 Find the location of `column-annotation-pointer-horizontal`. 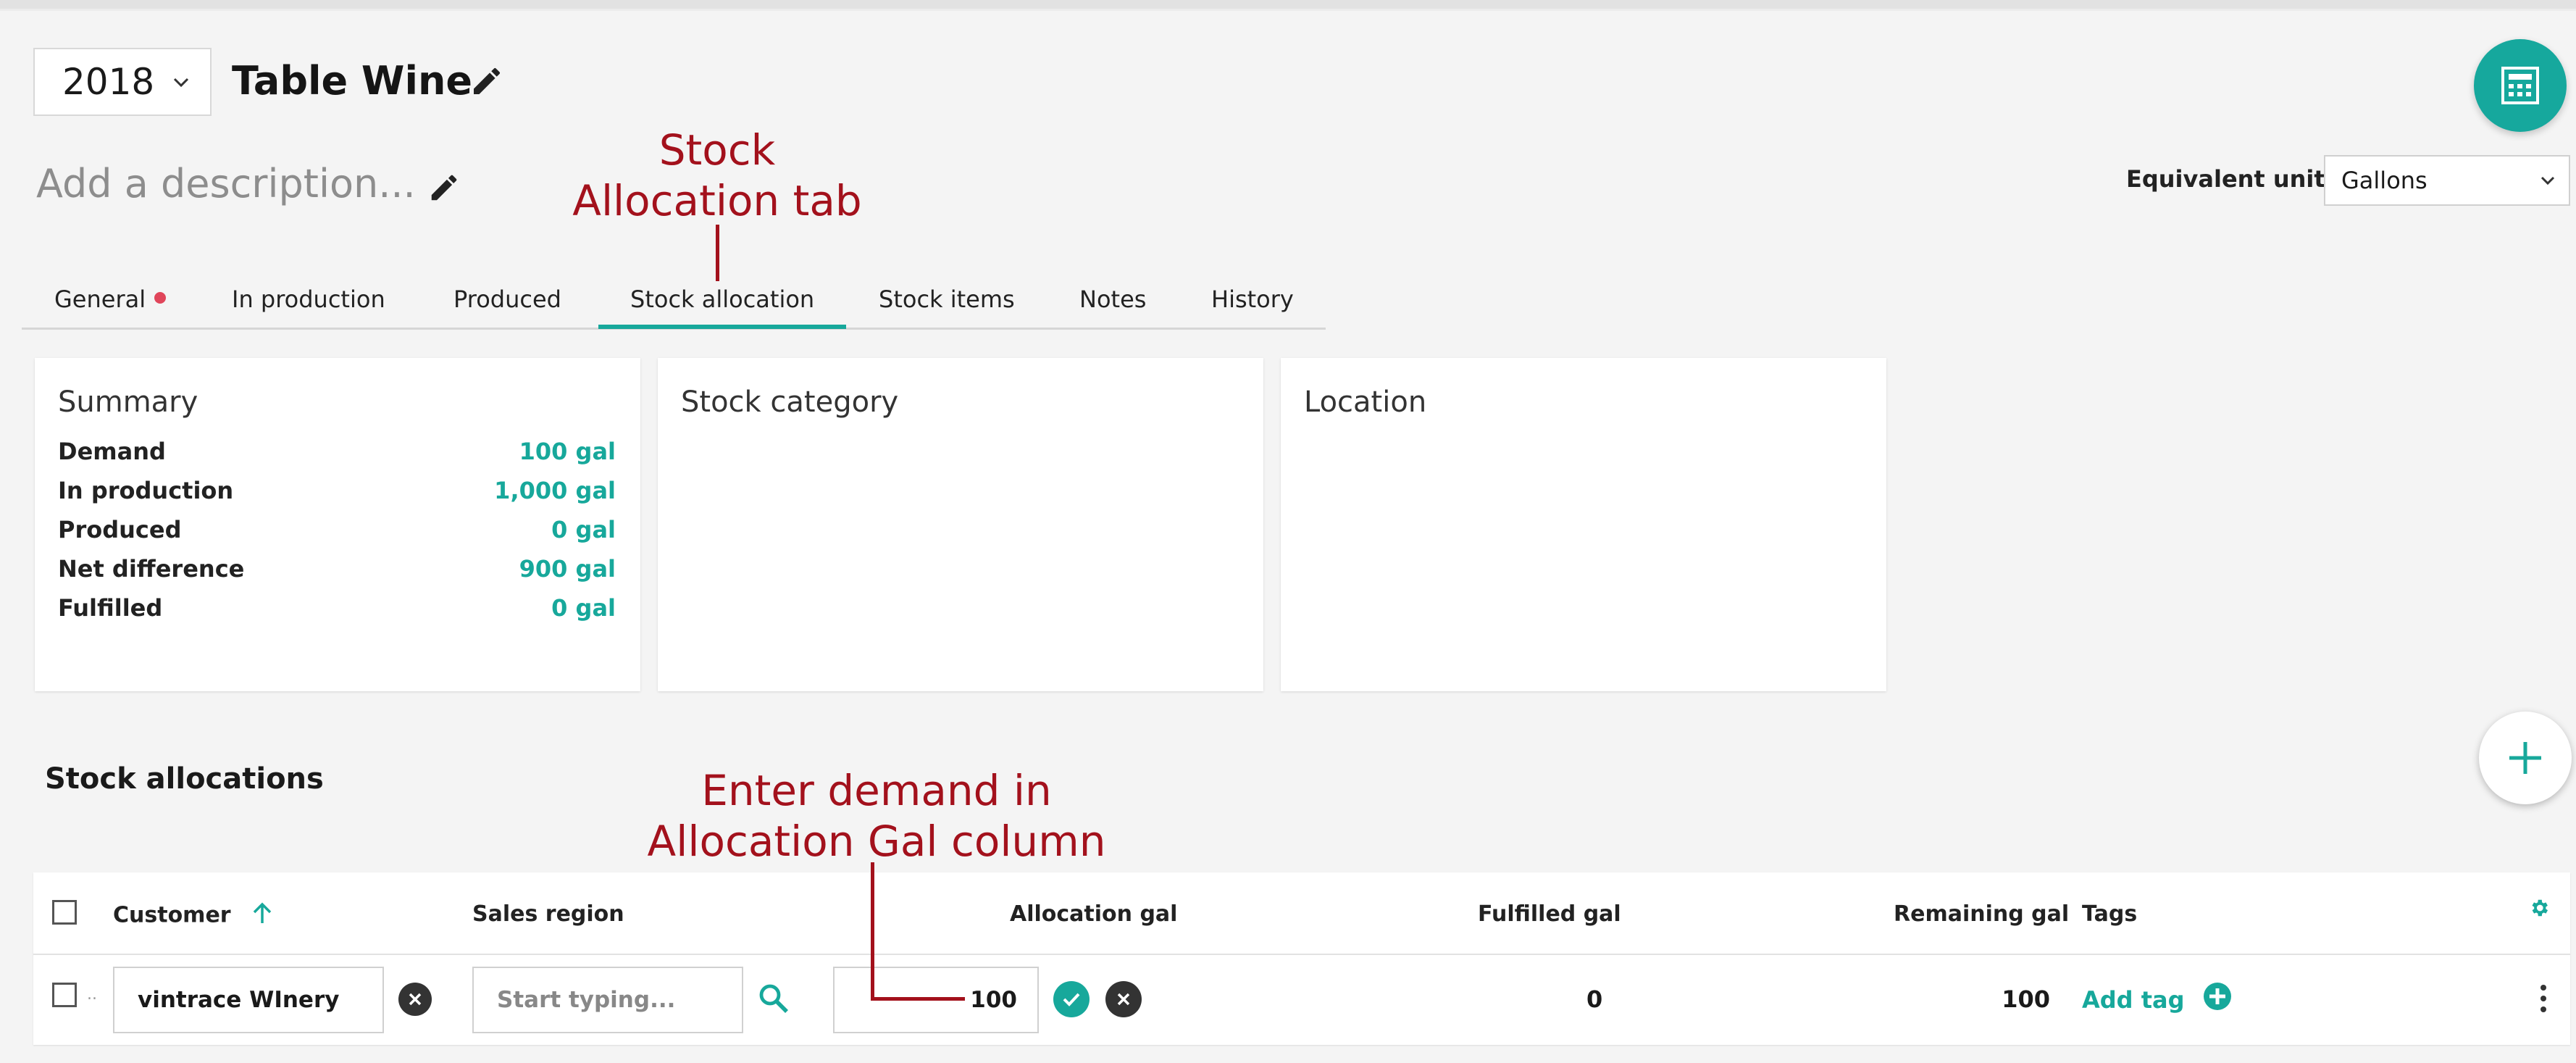

column-annotation-pointer-horizontal is located at coordinates (918, 999).